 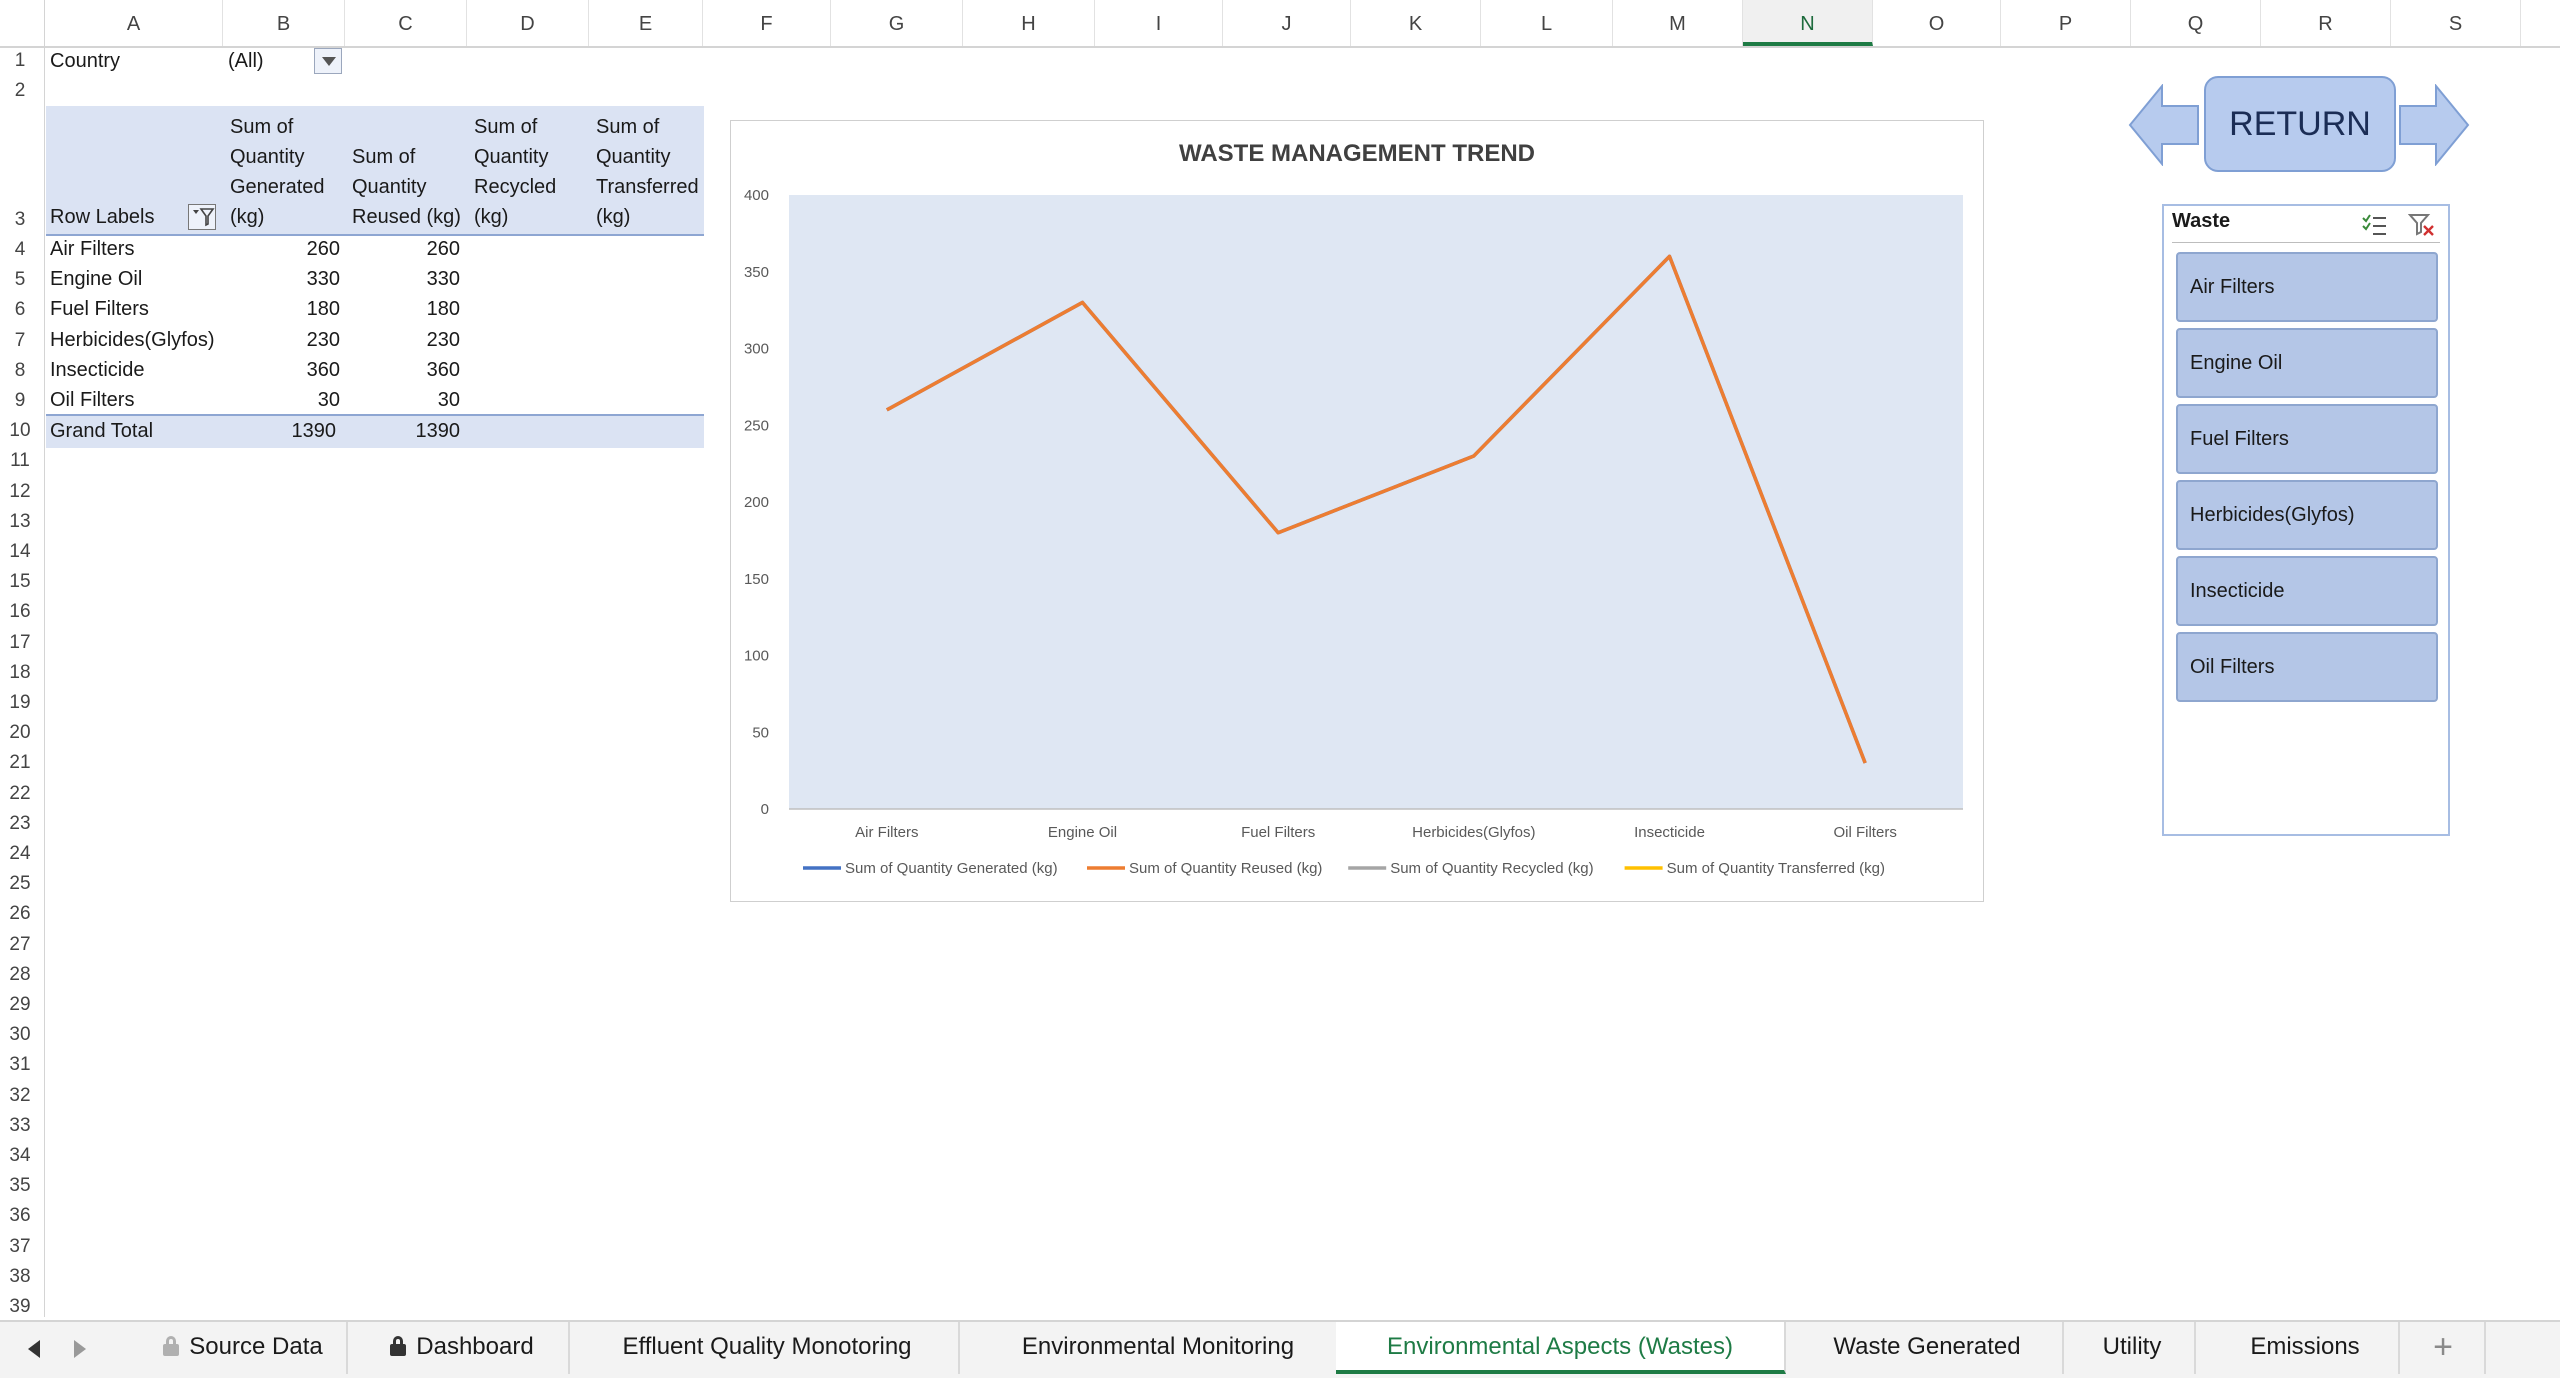 I want to click on row-header-9: 9, so click(x=20, y=401).